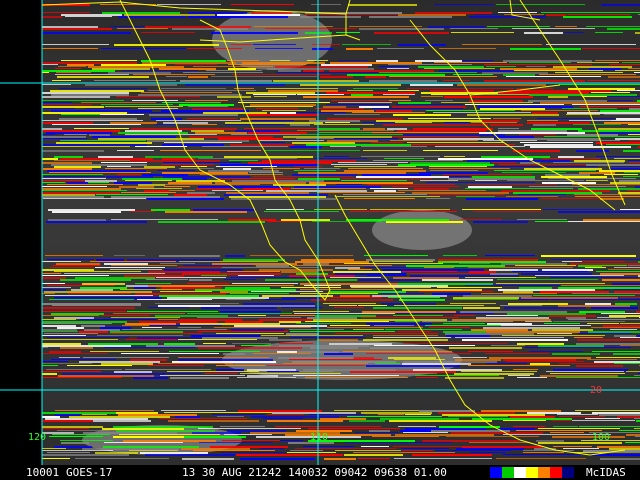 Image resolution: width=640 pixels, height=480 pixels. Describe the element at coordinates (596, 390) in the screenshot. I see `lat-label-20: 20` at that location.